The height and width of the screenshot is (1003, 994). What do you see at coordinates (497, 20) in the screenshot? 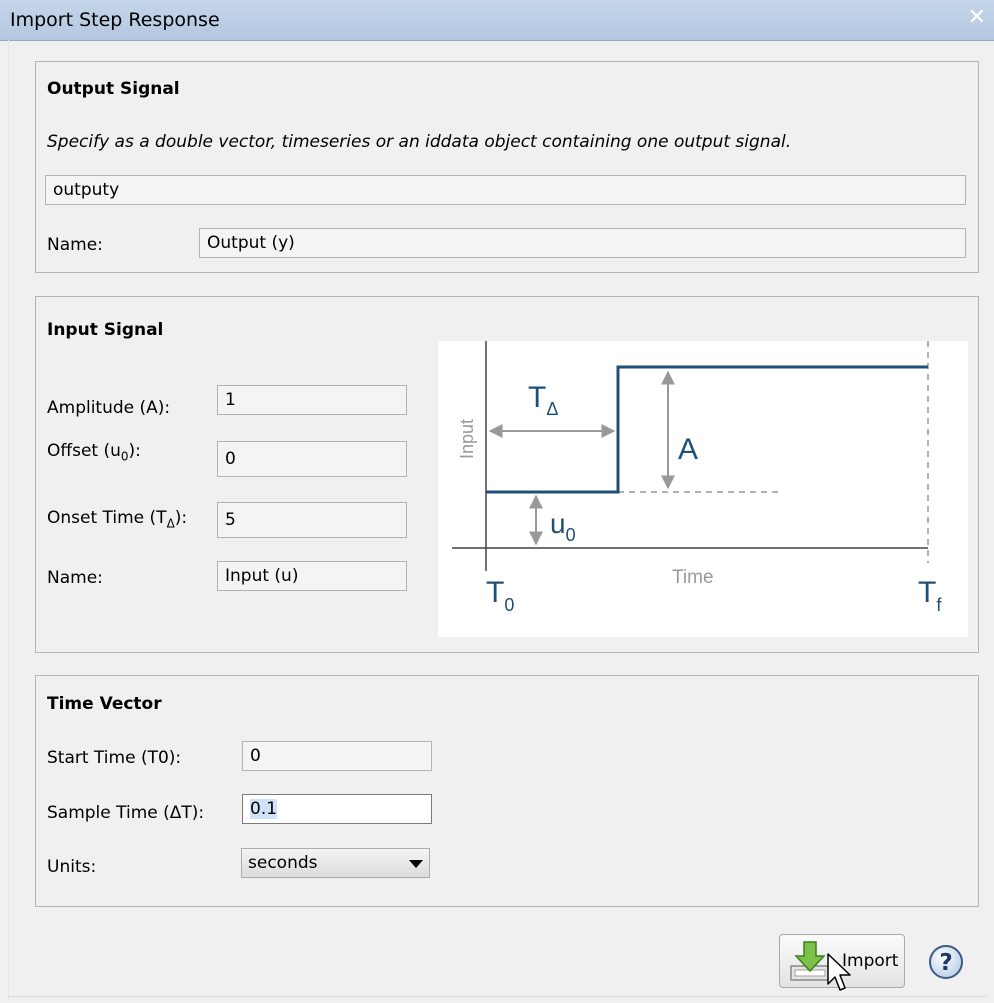
I see `title-bar: Import Step Response ✕` at bounding box center [497, 20].